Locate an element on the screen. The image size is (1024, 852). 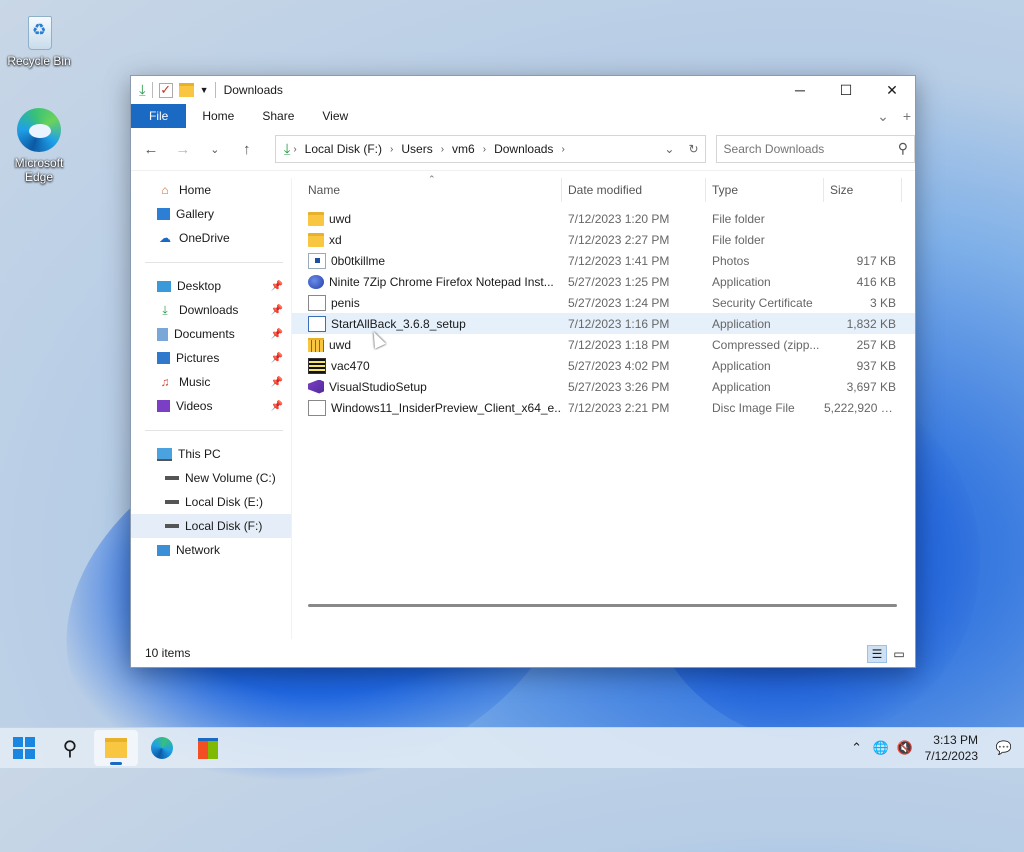
desktop-icon-label: Recycle Bin is located at coordinates (39, 61).